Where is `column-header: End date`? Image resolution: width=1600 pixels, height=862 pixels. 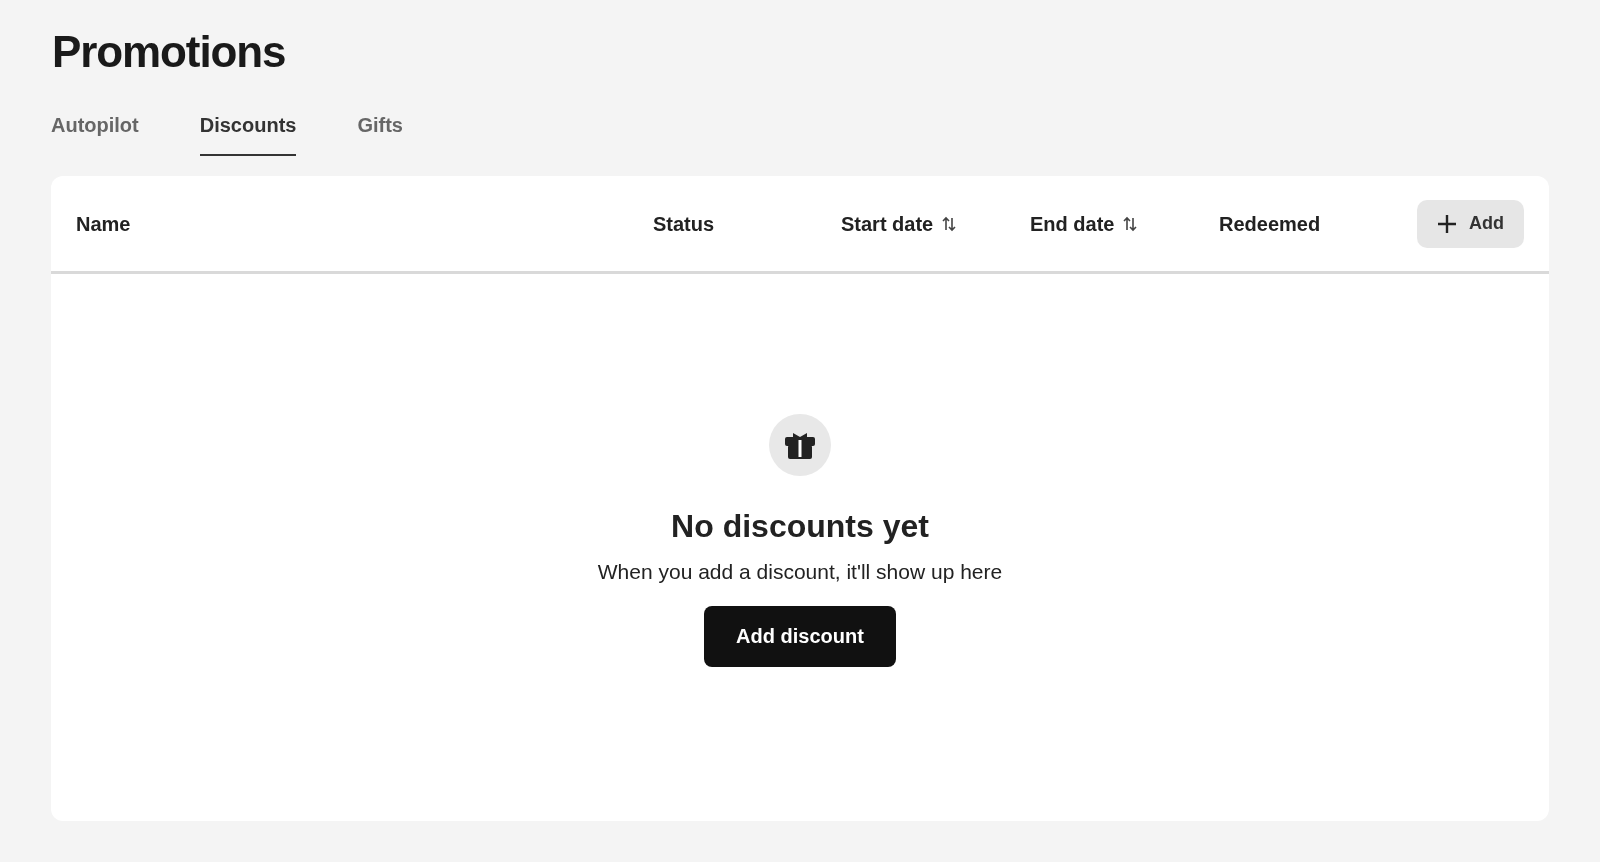 column-header: End date is located at coordinates (1072, 223).